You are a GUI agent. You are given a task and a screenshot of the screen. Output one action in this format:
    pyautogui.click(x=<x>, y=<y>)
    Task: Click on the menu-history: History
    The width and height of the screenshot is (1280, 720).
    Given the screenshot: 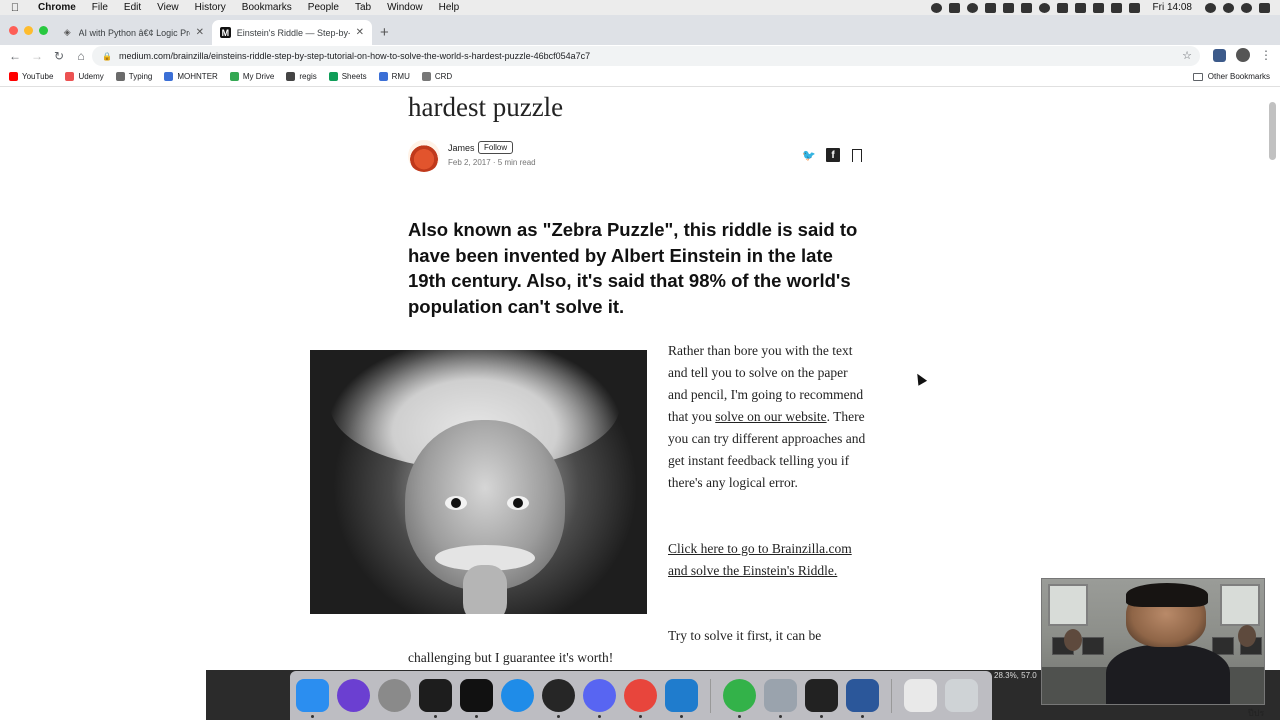 What is the action you would take?
    pyautogui.click(x=210, y=7)
    